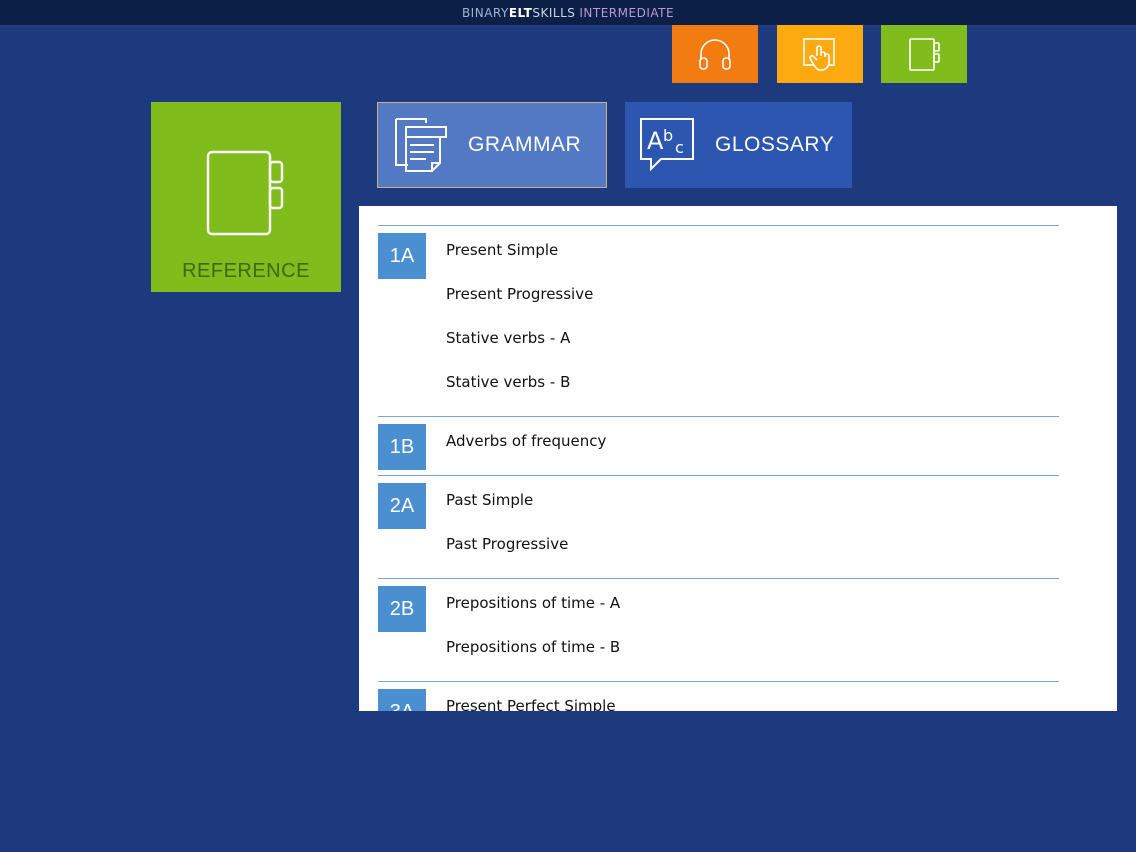 This screenshot has height=852, width=1136. Describe the element at coordinates (718, 544) in the screenshot. I see `list-item: Past Progressive` at that location.